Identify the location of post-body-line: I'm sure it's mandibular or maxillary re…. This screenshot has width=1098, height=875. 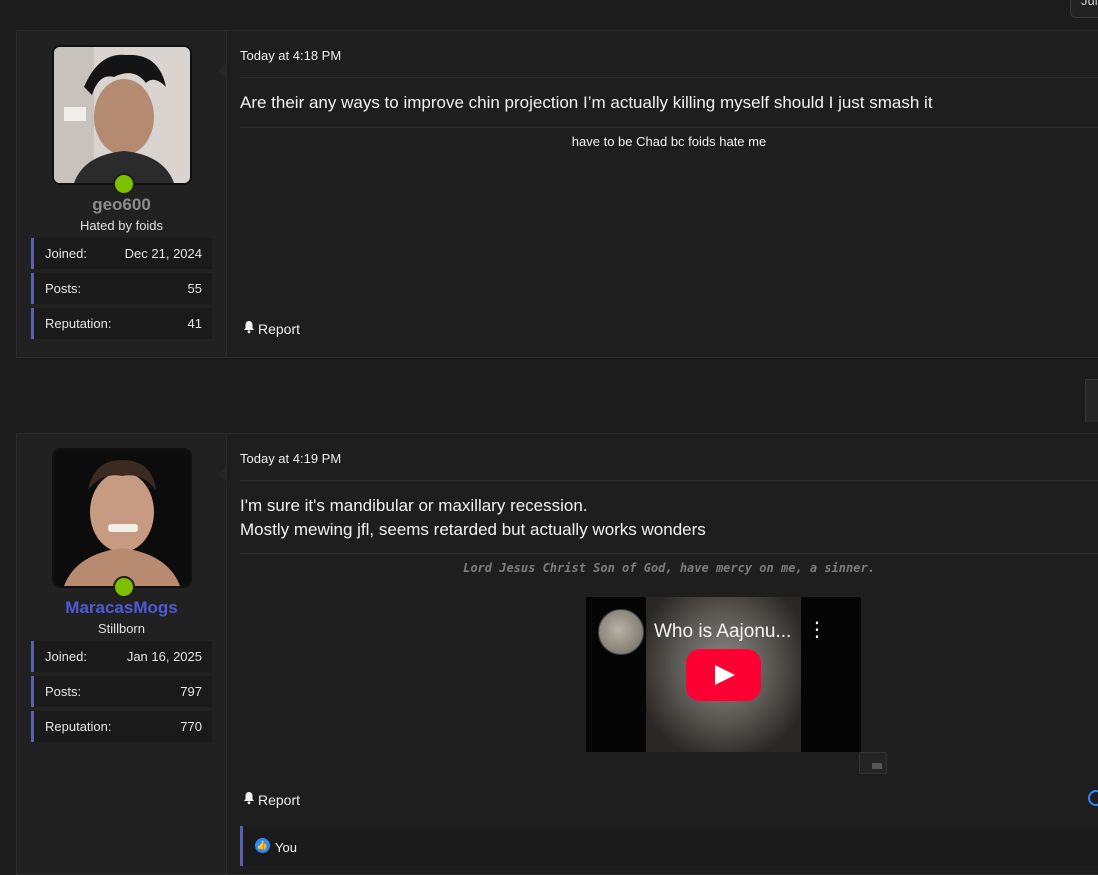
(414, 505).